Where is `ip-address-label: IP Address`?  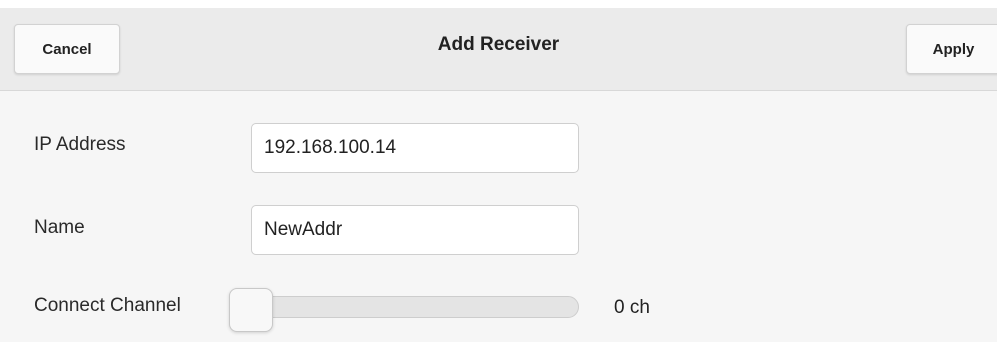 ip-address-label: IP Address is located at coordinates (80, 144).